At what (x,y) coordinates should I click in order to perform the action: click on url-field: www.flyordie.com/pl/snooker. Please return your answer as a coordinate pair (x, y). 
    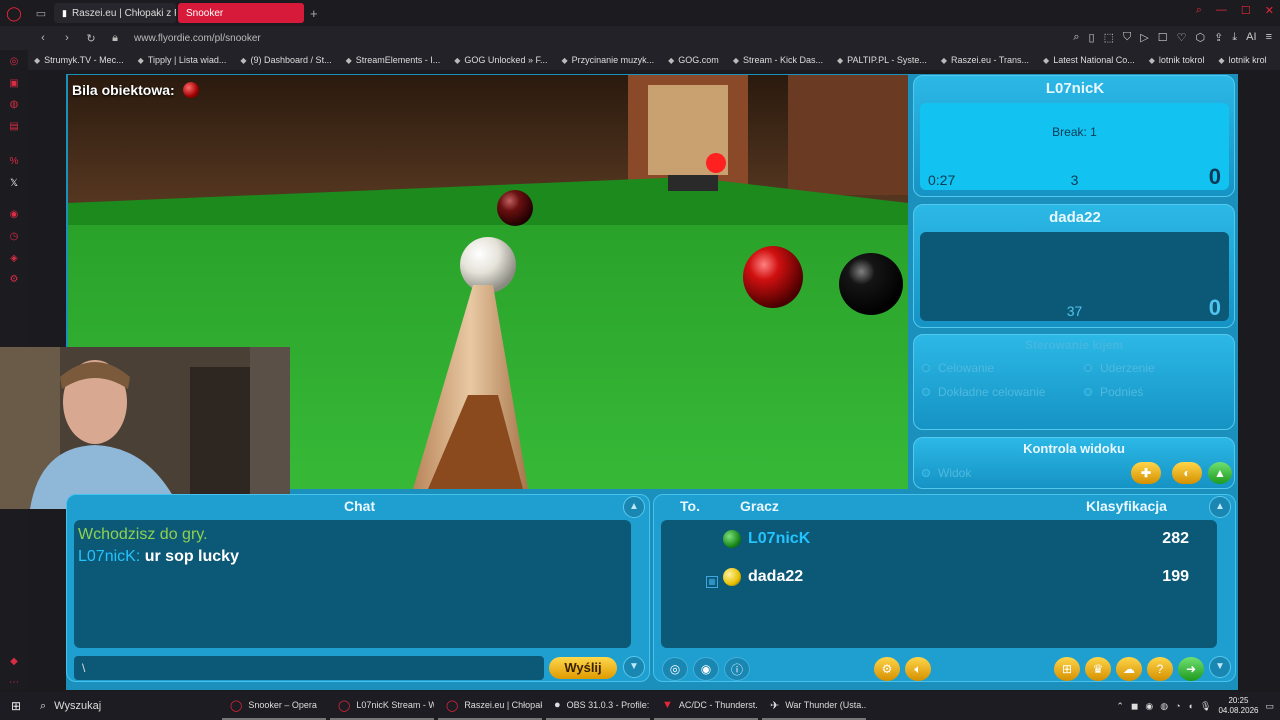
    Looking at the image, I should click on (197, 38).